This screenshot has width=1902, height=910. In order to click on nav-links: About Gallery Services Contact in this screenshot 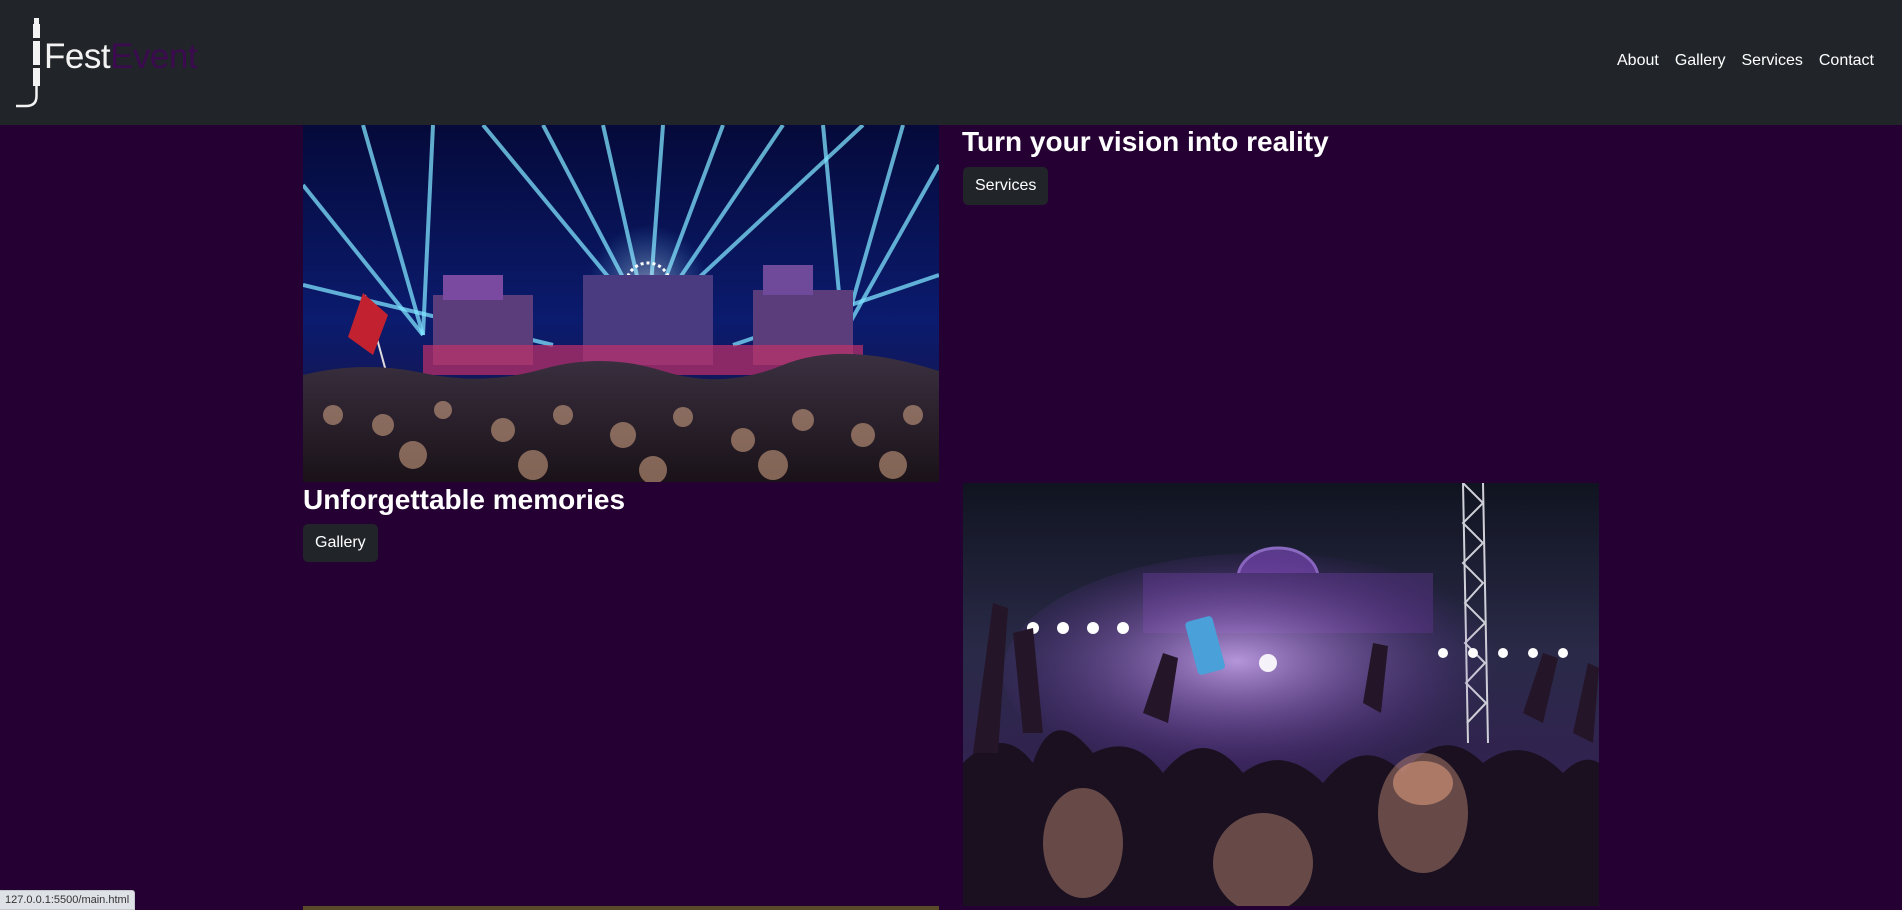, I will do `click(1745, 61)`.